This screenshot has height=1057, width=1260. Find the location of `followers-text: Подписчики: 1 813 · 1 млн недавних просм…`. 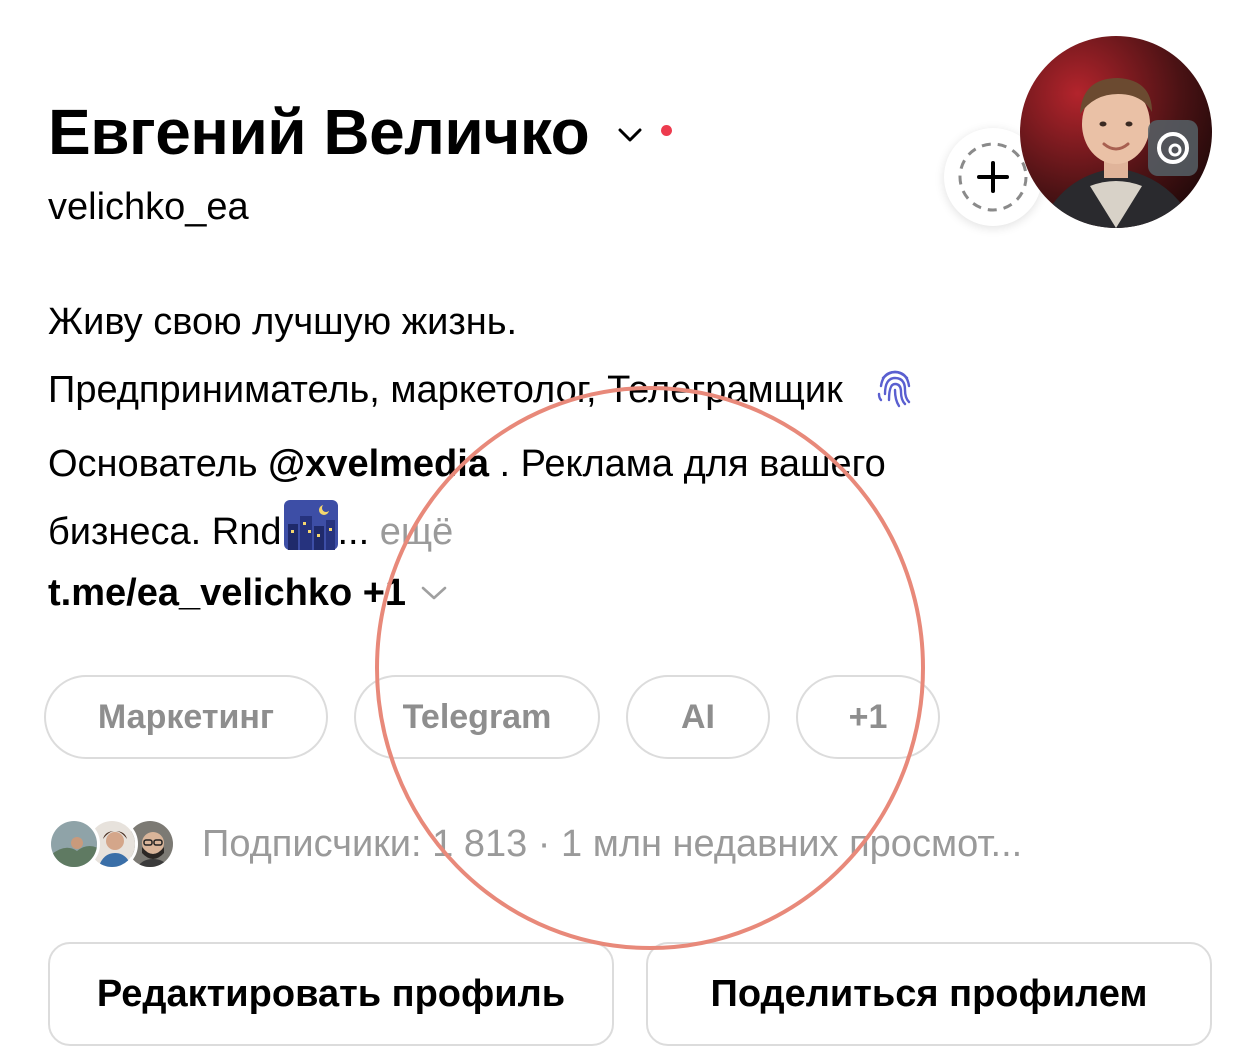

followers-text: Подписчики: 1 813 · 1 млн недавних просм… is located at coordinates (612, 843).